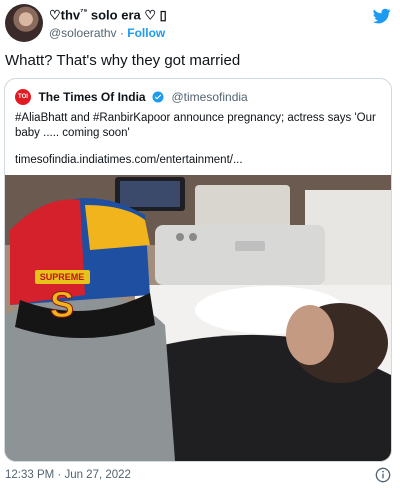 This screenshot has width=400, height=491. Describe the element at coordinates (383, 475) in the screenshot. I see `info-icon` at that location.